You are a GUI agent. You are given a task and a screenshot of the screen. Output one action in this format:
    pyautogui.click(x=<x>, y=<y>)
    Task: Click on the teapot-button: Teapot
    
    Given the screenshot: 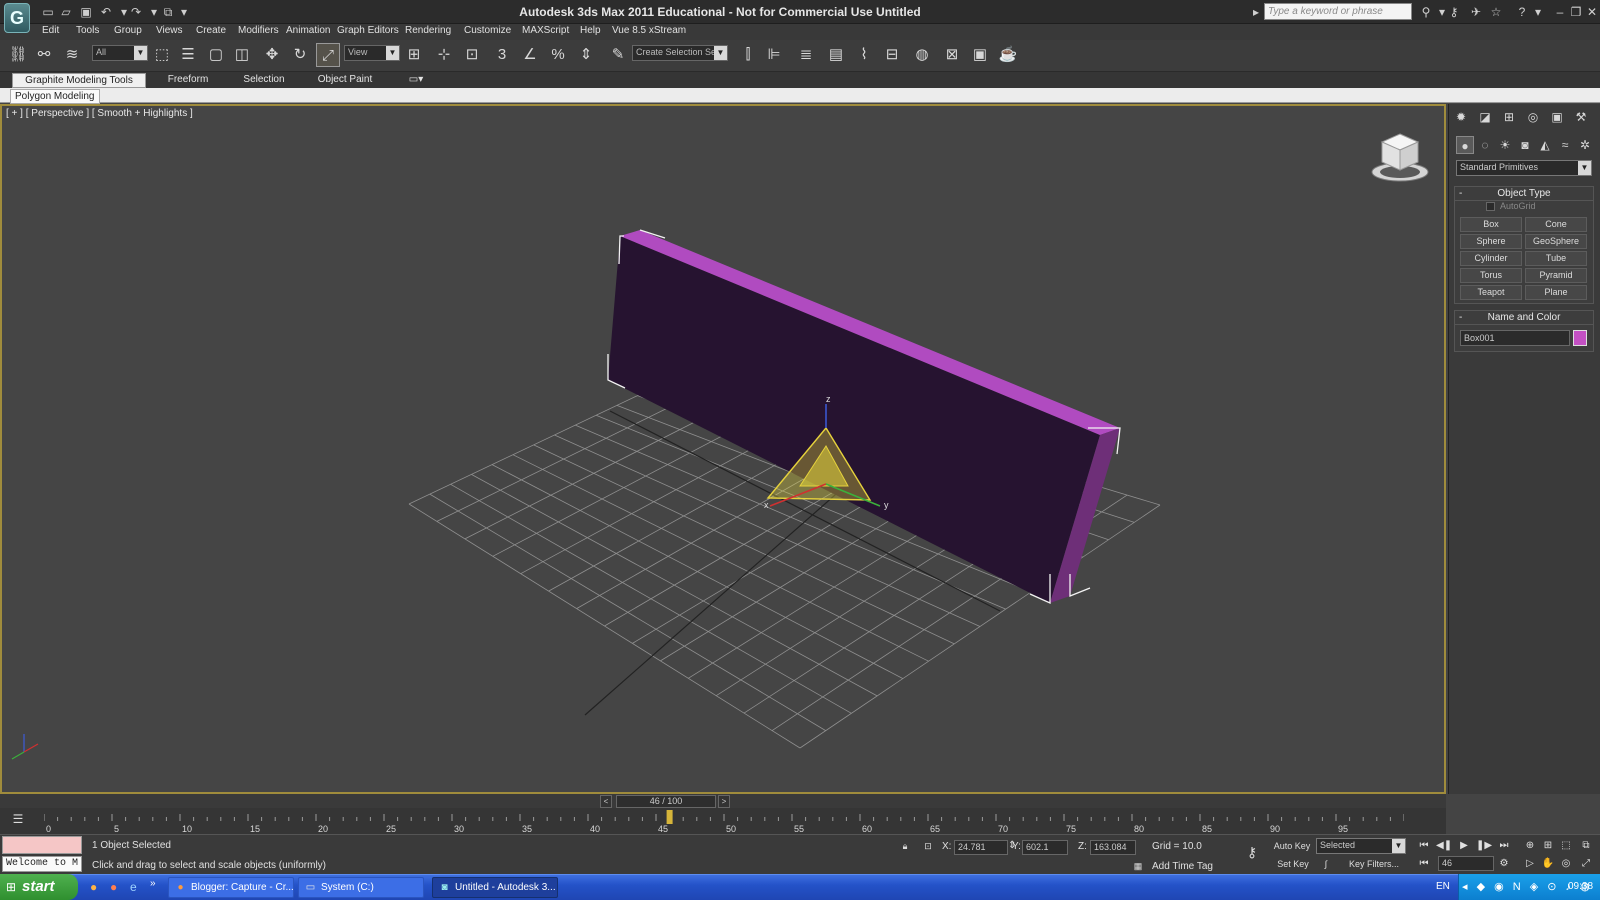 What is the action you would take?
    pyautogui.click(x=1491, y=292)
    